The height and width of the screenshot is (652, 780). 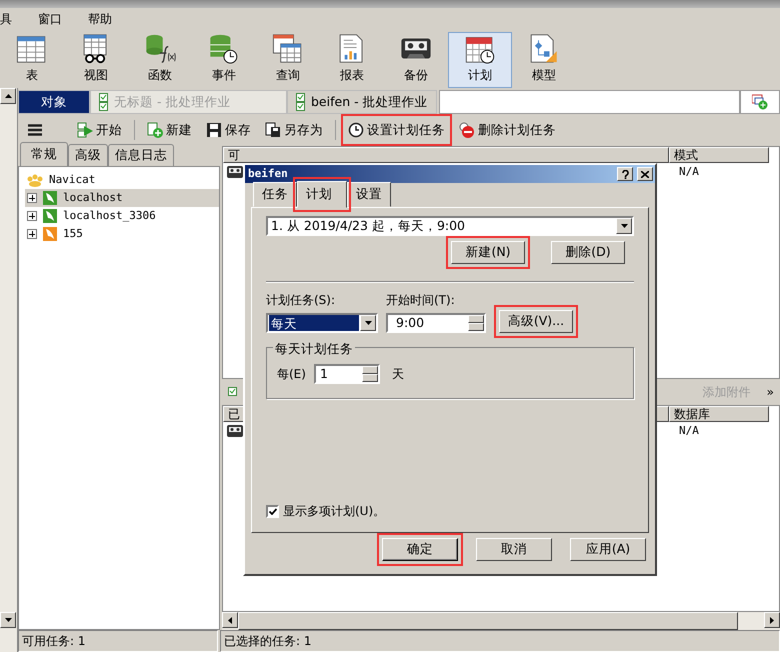 What do you see at coordinates (35, 130) in the screenshot?
I see `menu-icon` at bounding box center [35, 130].